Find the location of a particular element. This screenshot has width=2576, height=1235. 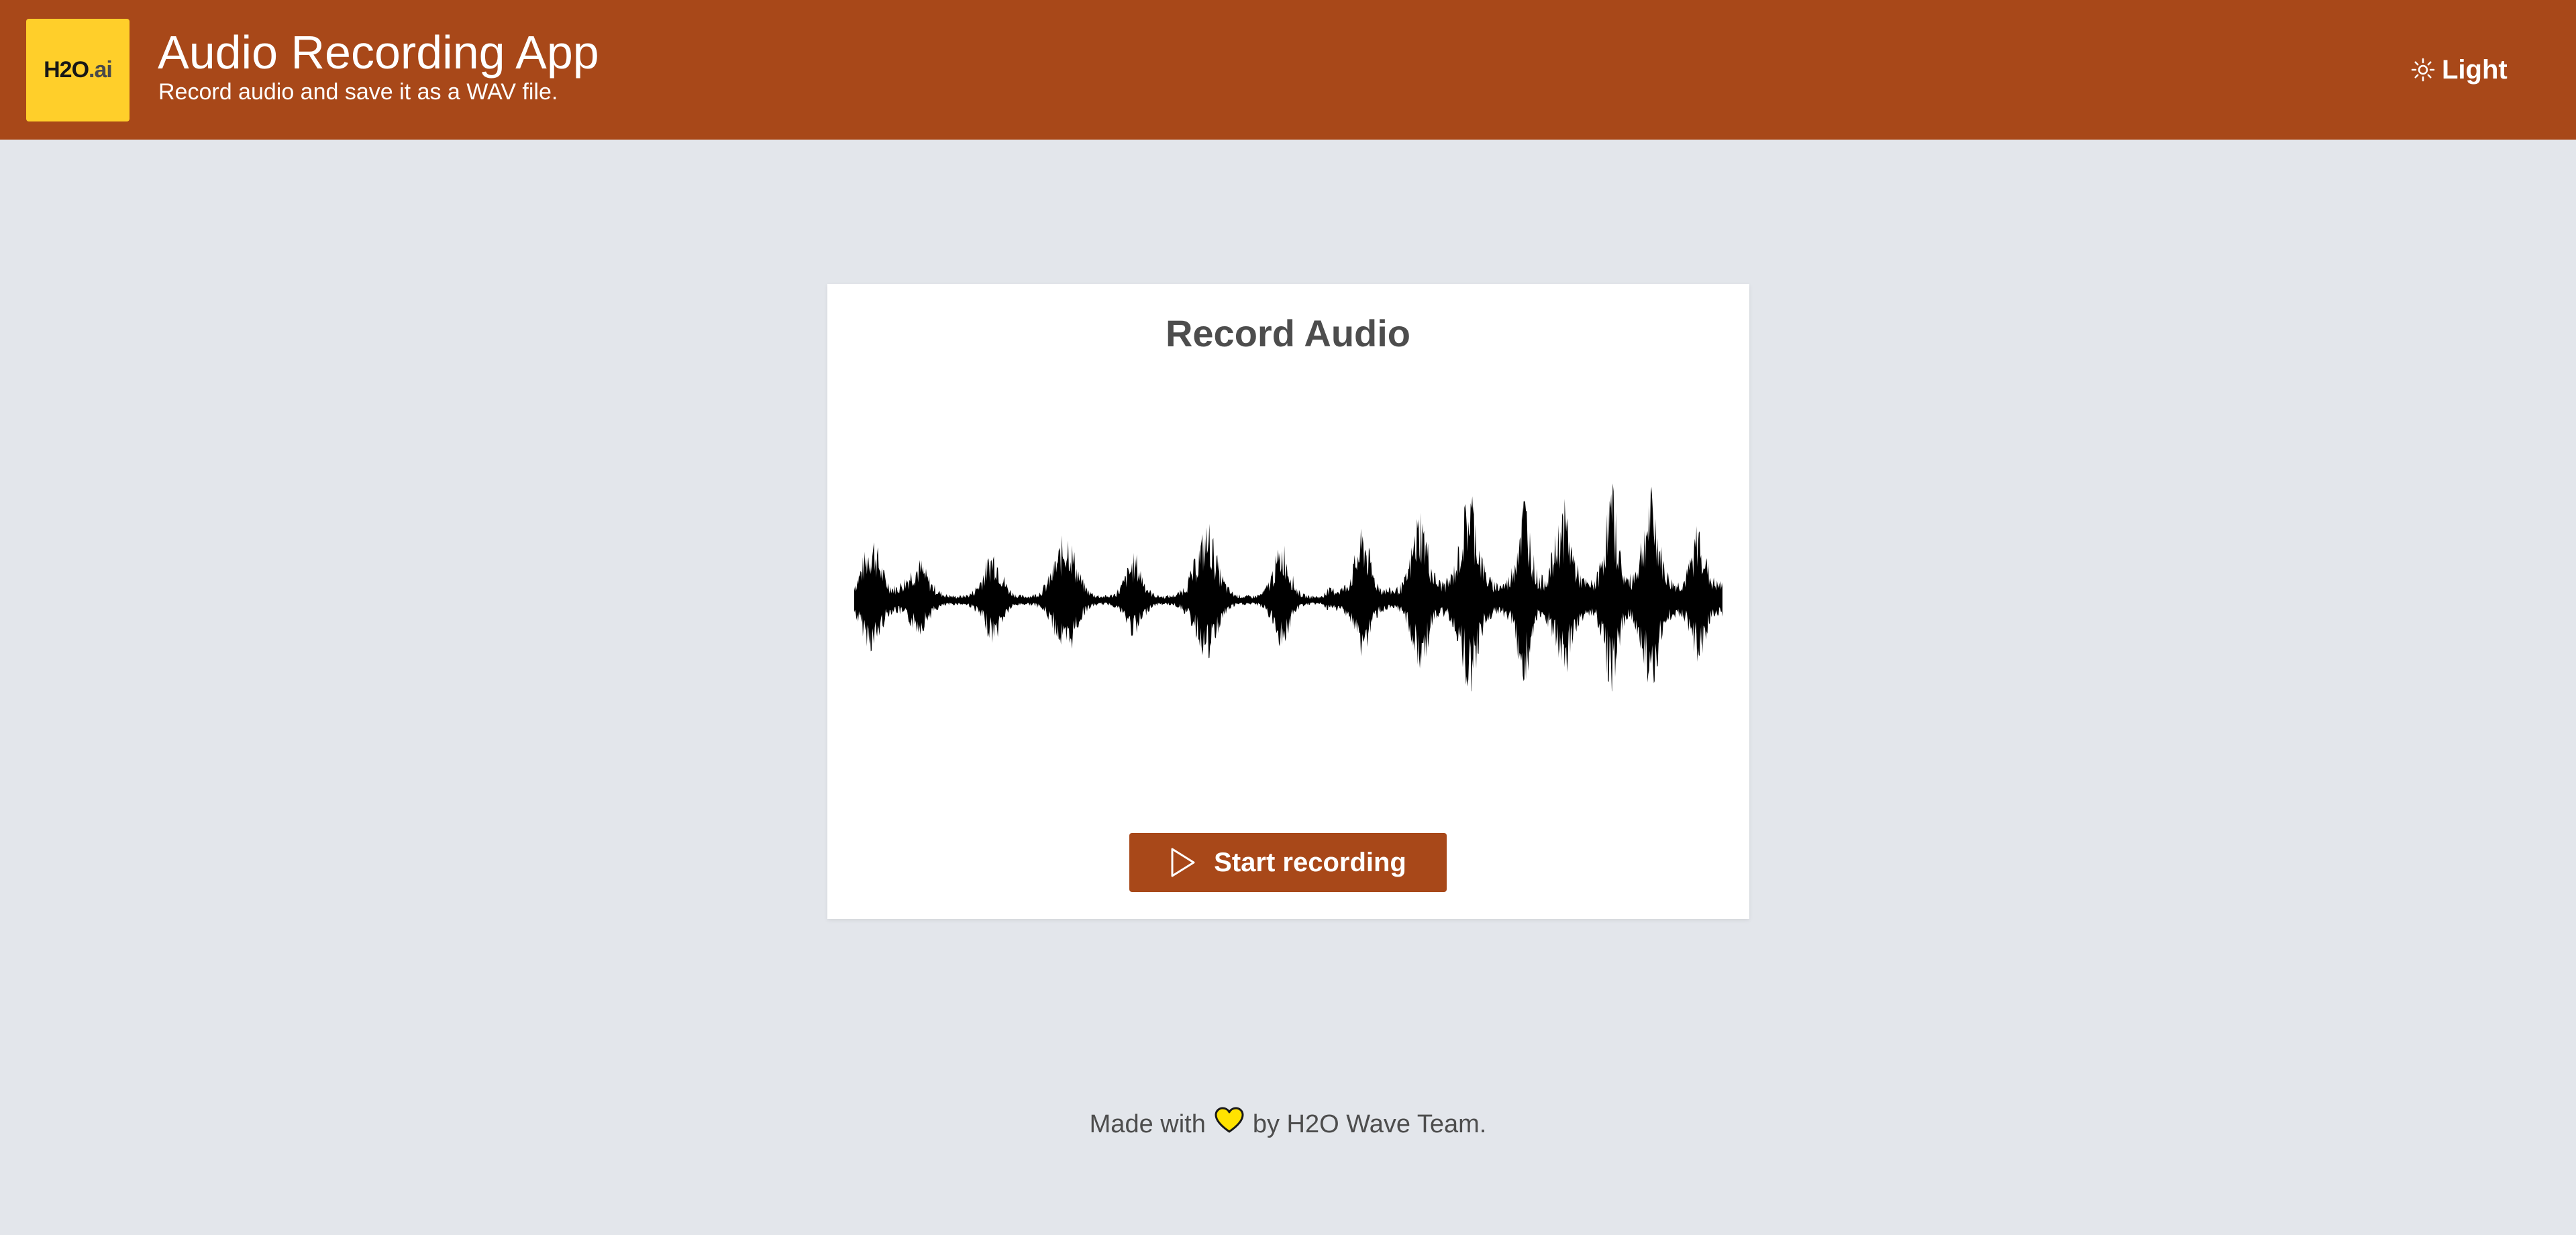

start-recording-button: Start recording is located at coordinates (1288, 863).